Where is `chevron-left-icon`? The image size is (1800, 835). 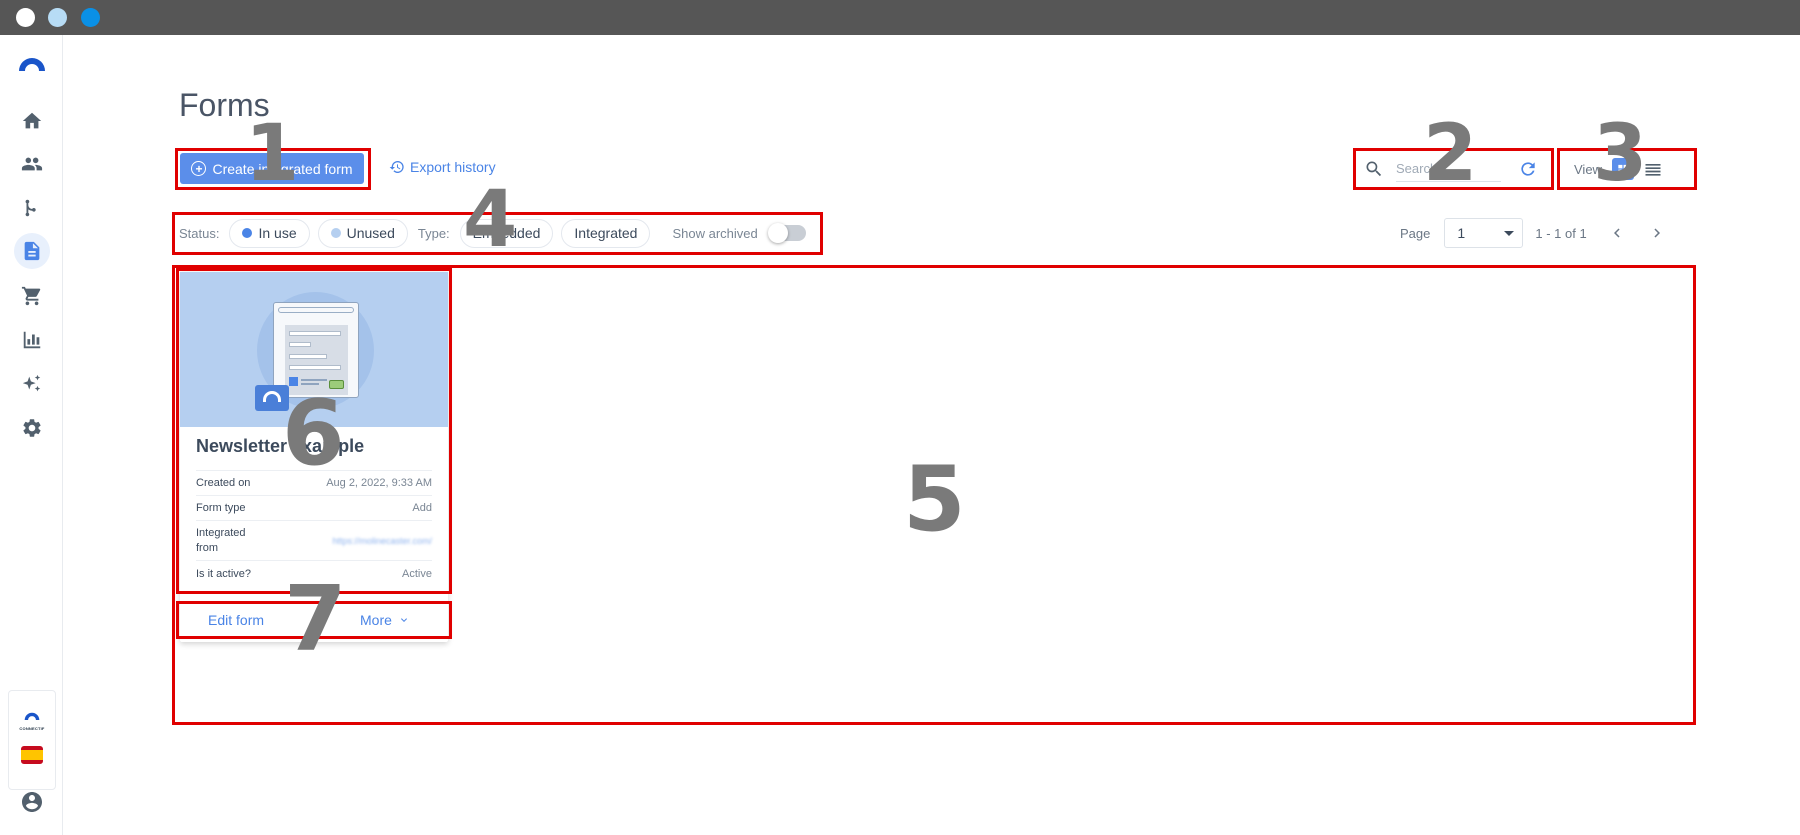
chevron-left-icon is located at coordinates (1616, 233).